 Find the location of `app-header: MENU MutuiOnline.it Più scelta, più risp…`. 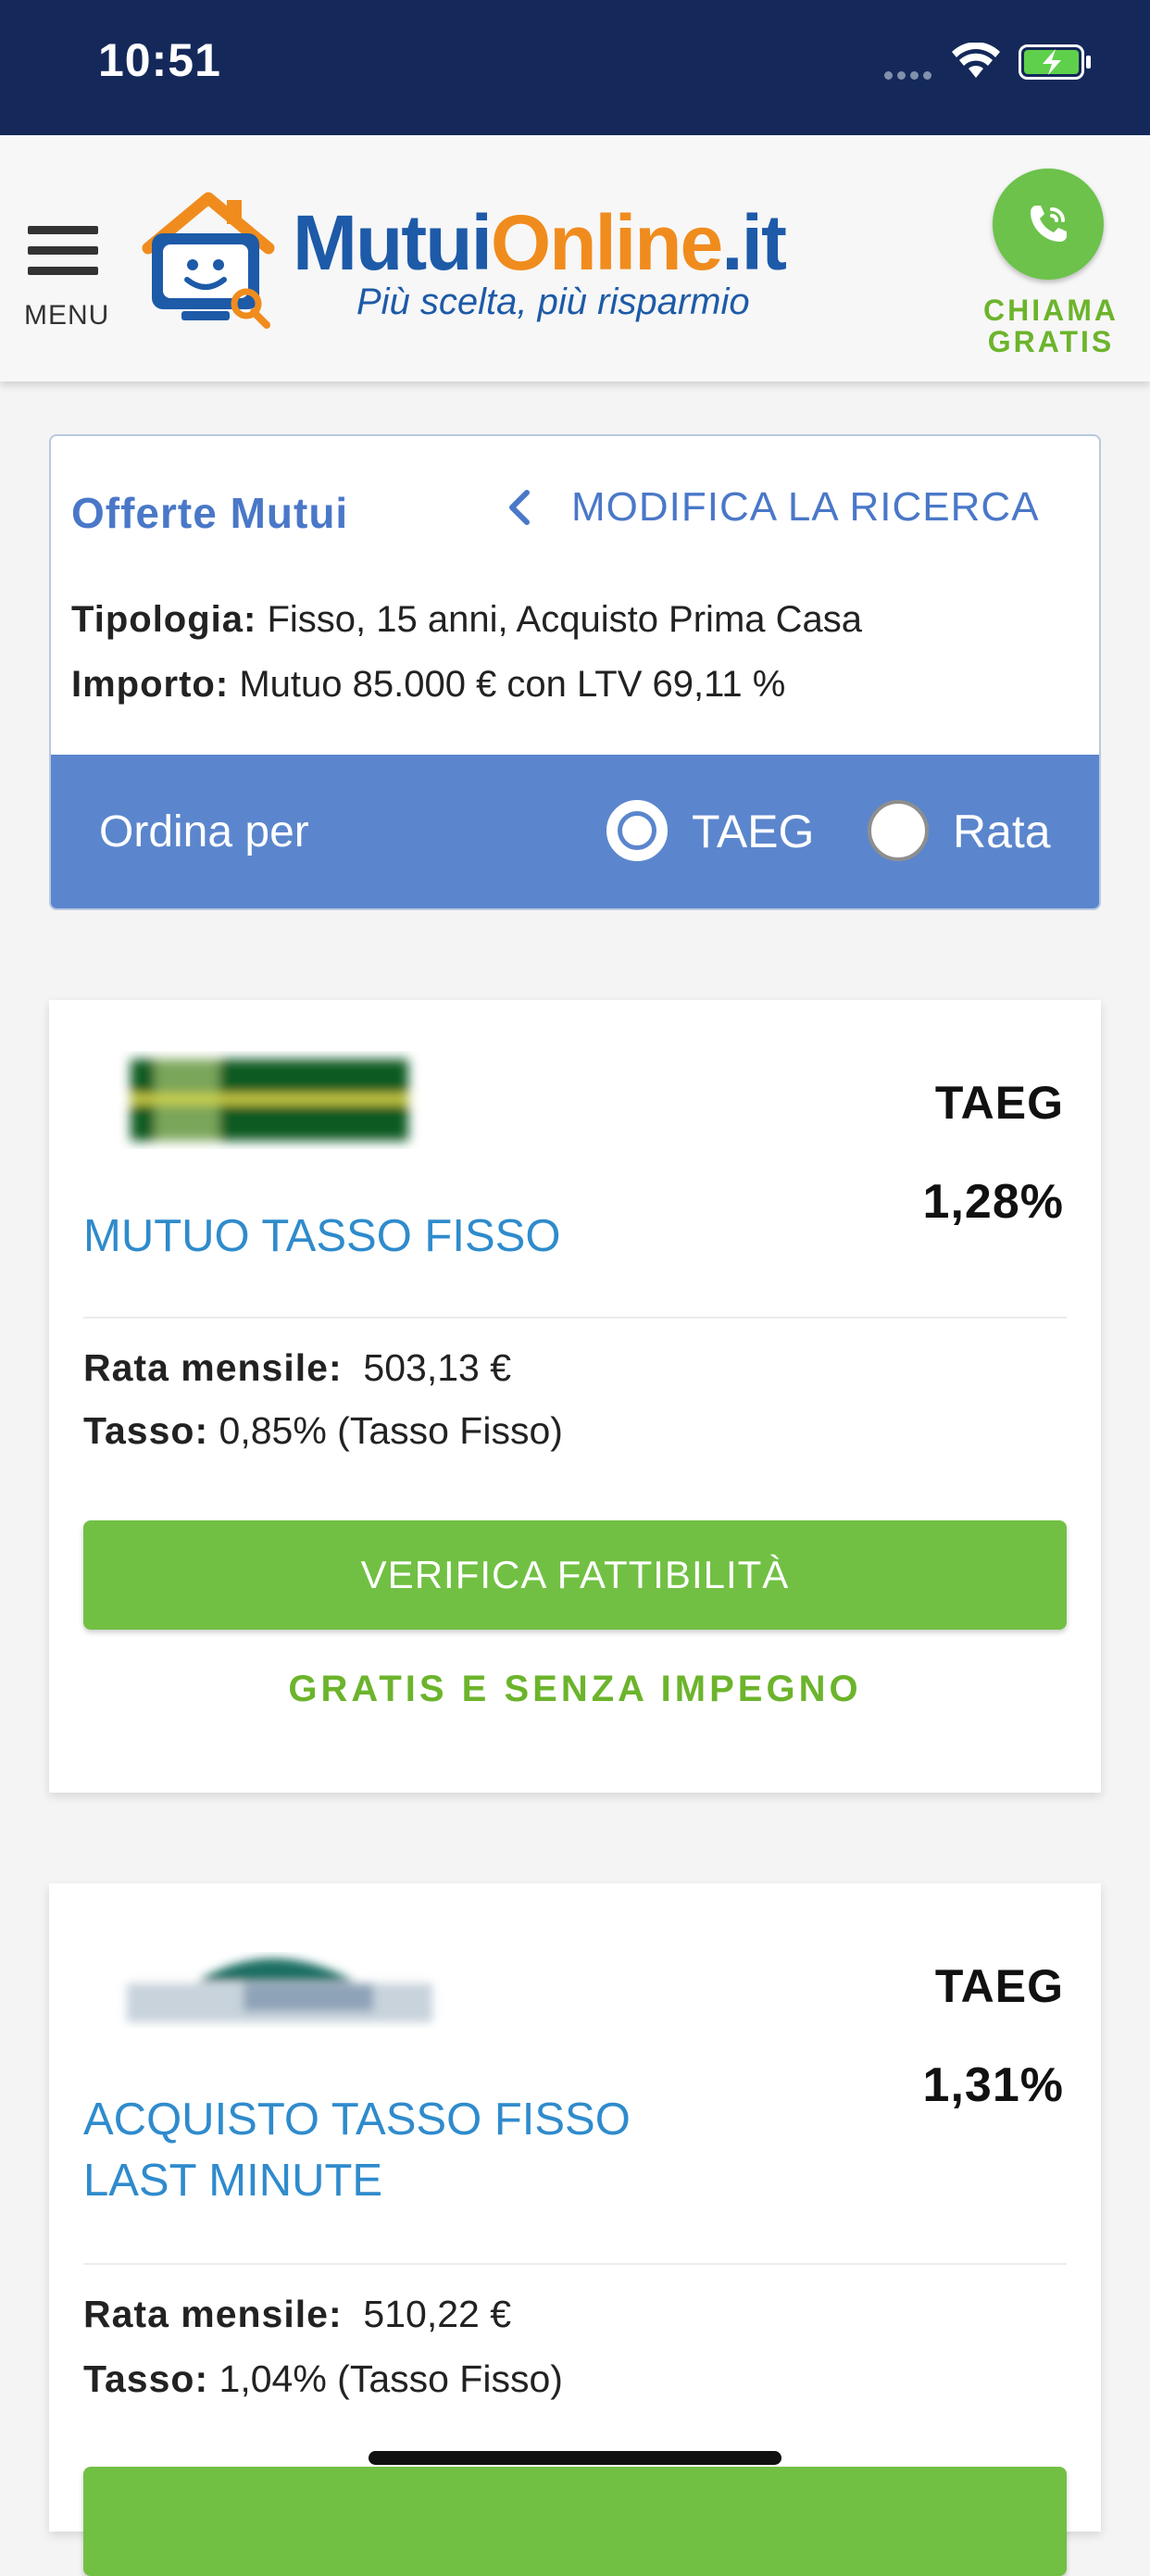

app-header: MENU MutuiOnline.it Più scelta, più risp… is located at coordinates (575, 258).